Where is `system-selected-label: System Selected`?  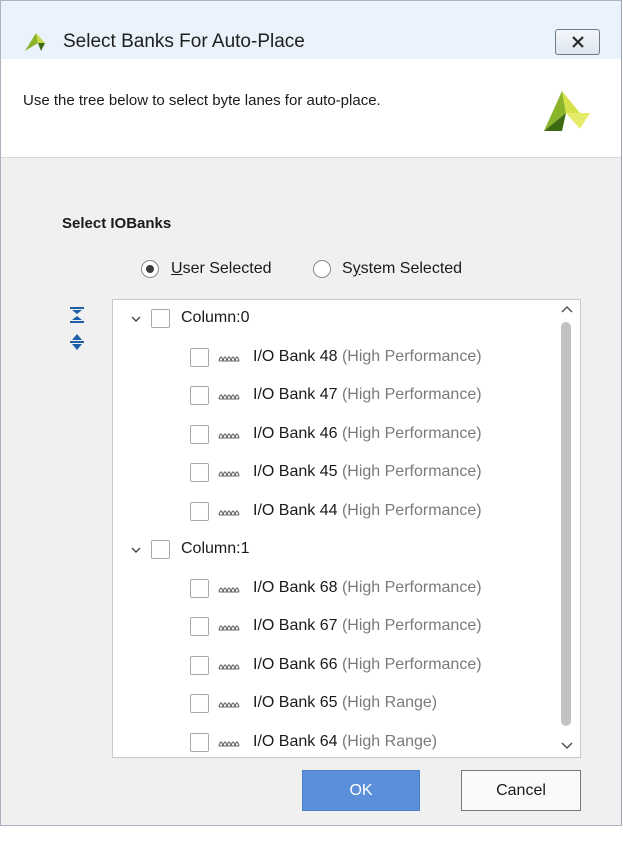
system-selected-label: System Selected is located at coordinates (402, 269).